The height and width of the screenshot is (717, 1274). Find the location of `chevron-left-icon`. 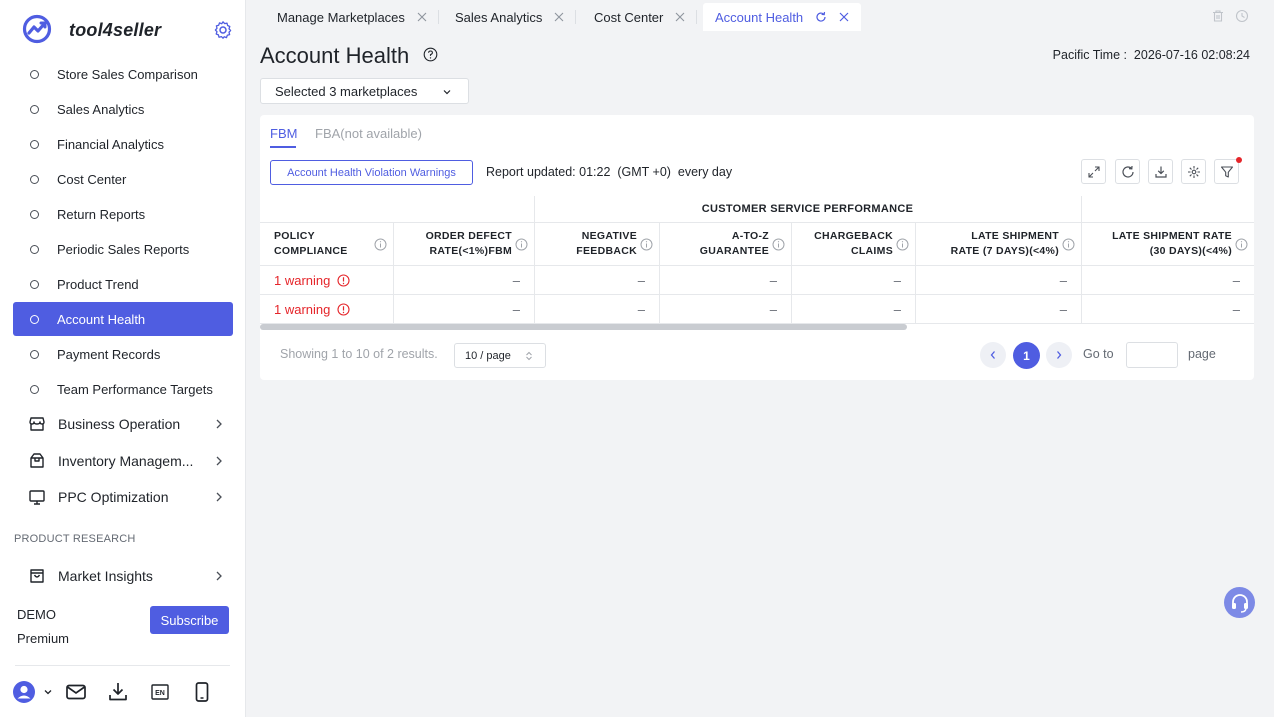

chevron-left-icon is located at coordinates (992, 355).